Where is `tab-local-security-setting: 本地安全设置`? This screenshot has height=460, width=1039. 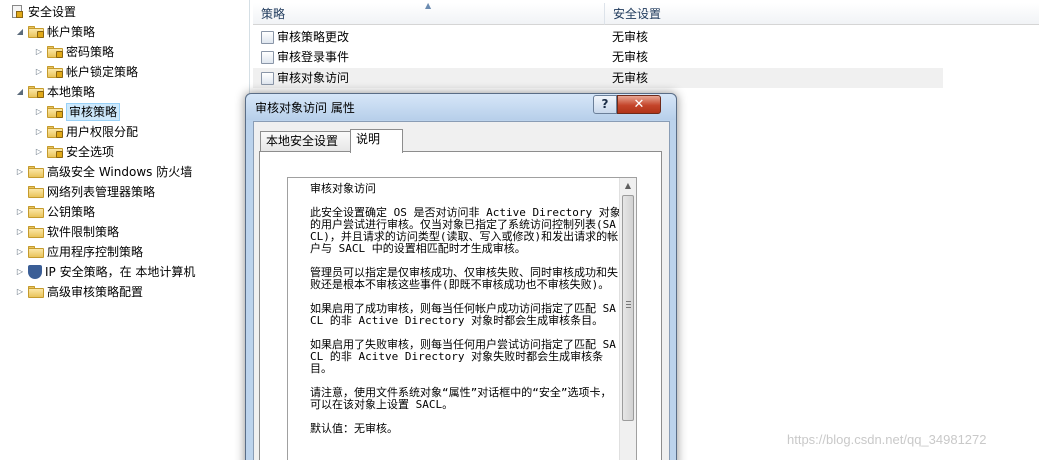 tab-local-security-setting: 本地安全设置 is located at coordinates (305, 141).